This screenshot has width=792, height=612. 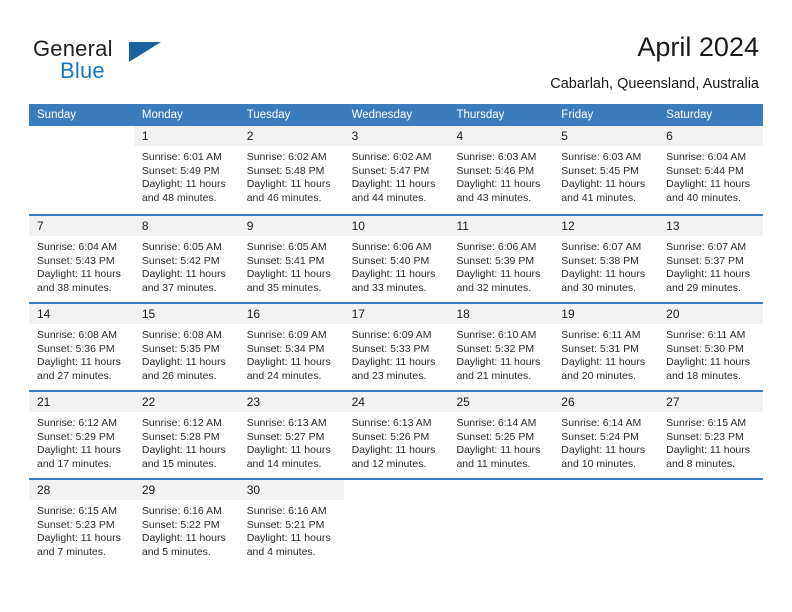 I want to click on daylight-text-line2: and 38 minutes., so click(x=74, y=287).